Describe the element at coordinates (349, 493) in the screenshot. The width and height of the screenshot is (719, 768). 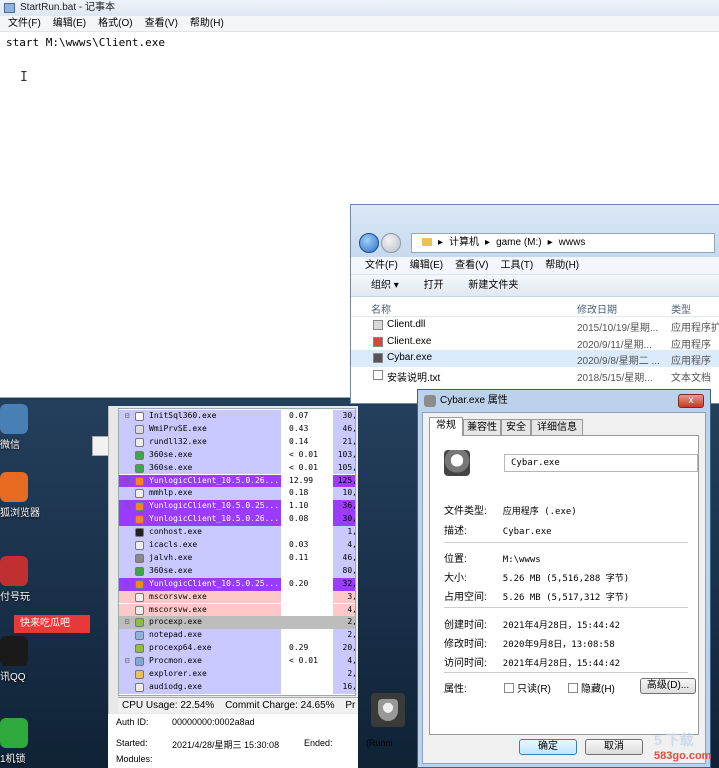
I see `process-memory: 10,` at that location.